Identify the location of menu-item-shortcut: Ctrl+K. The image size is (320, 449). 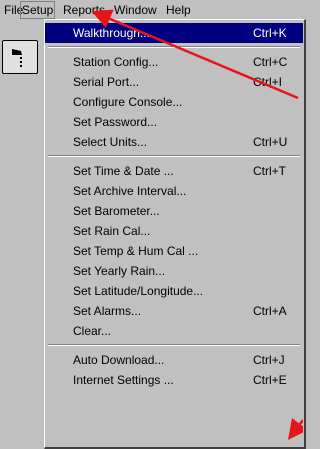
(270, 33).